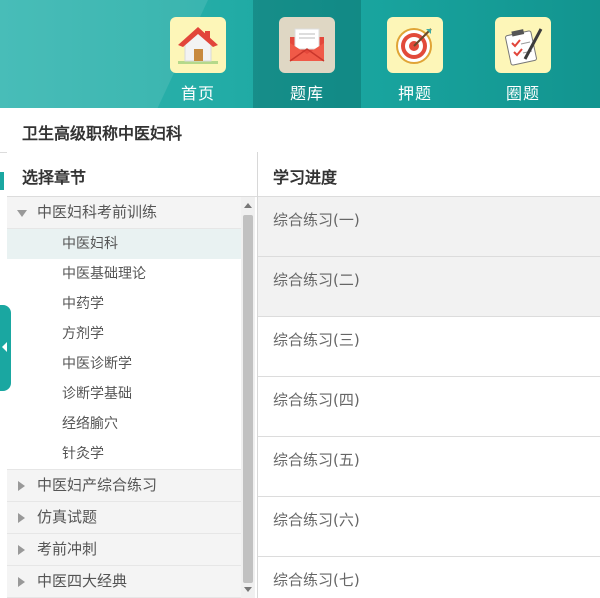  What do you see at coordinates (124, 454) in the screenshot?
I see `chapter-item: 针灸学` at bounding box center [124, 454].